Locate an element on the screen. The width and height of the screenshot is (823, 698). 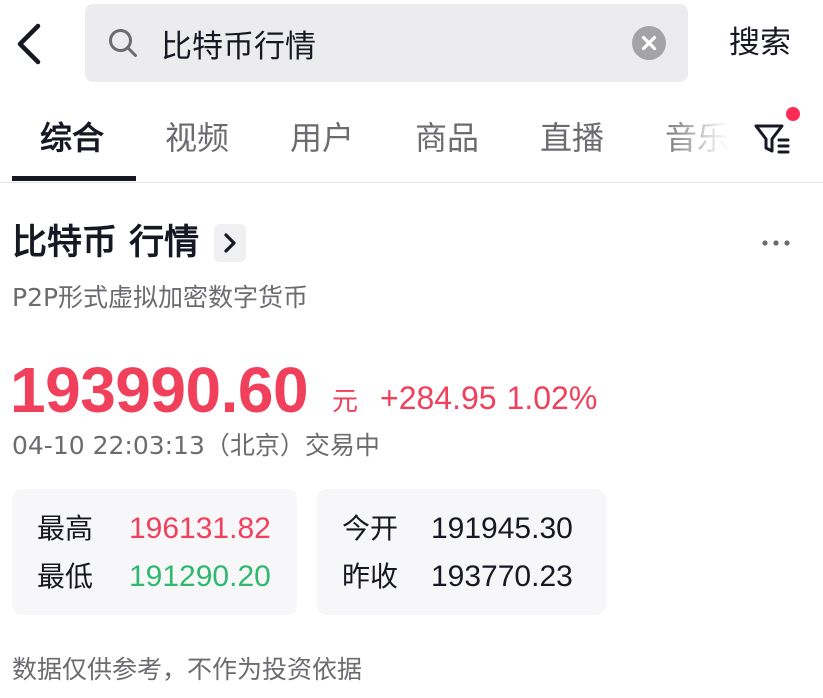
search-box is located at coordinates (386, 43).